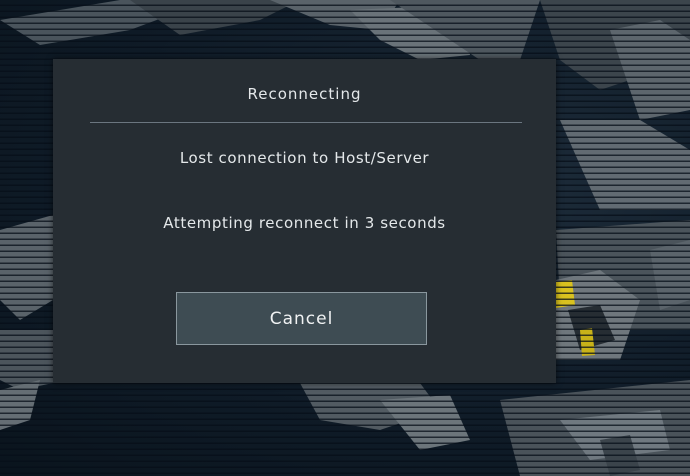  Describe the element at coordinates (304, 94) in the screenshot. I see `dialog-title: Reconnecting` at that location.